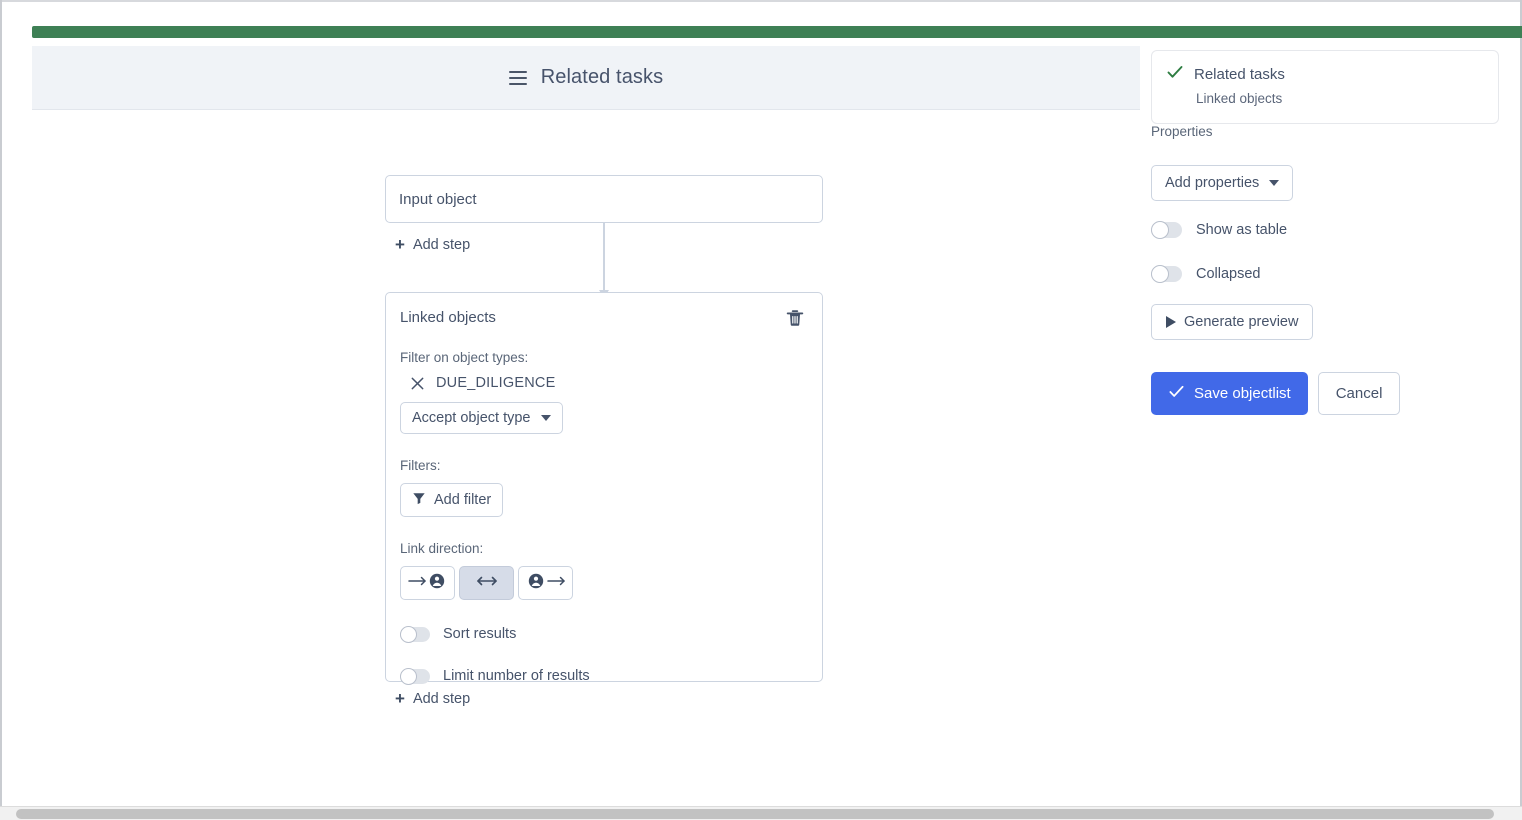  I want to click on add-properties-dropdown: Add properties, so click(1222, 183).